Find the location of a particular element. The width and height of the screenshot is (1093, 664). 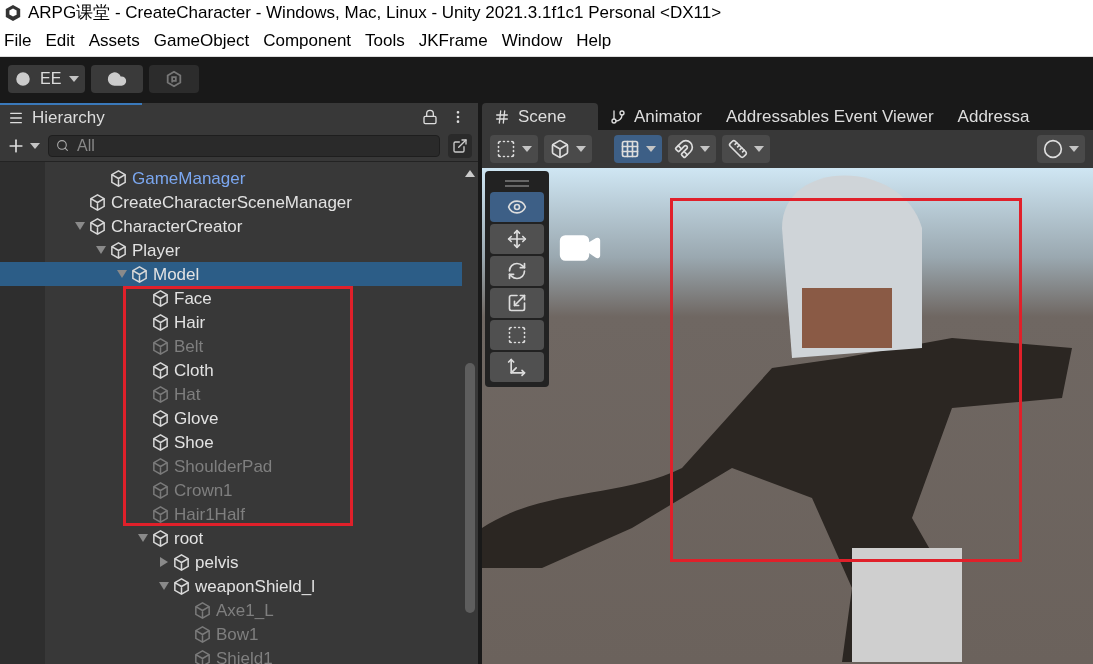

collab-button is located at coordinates (174, 78).